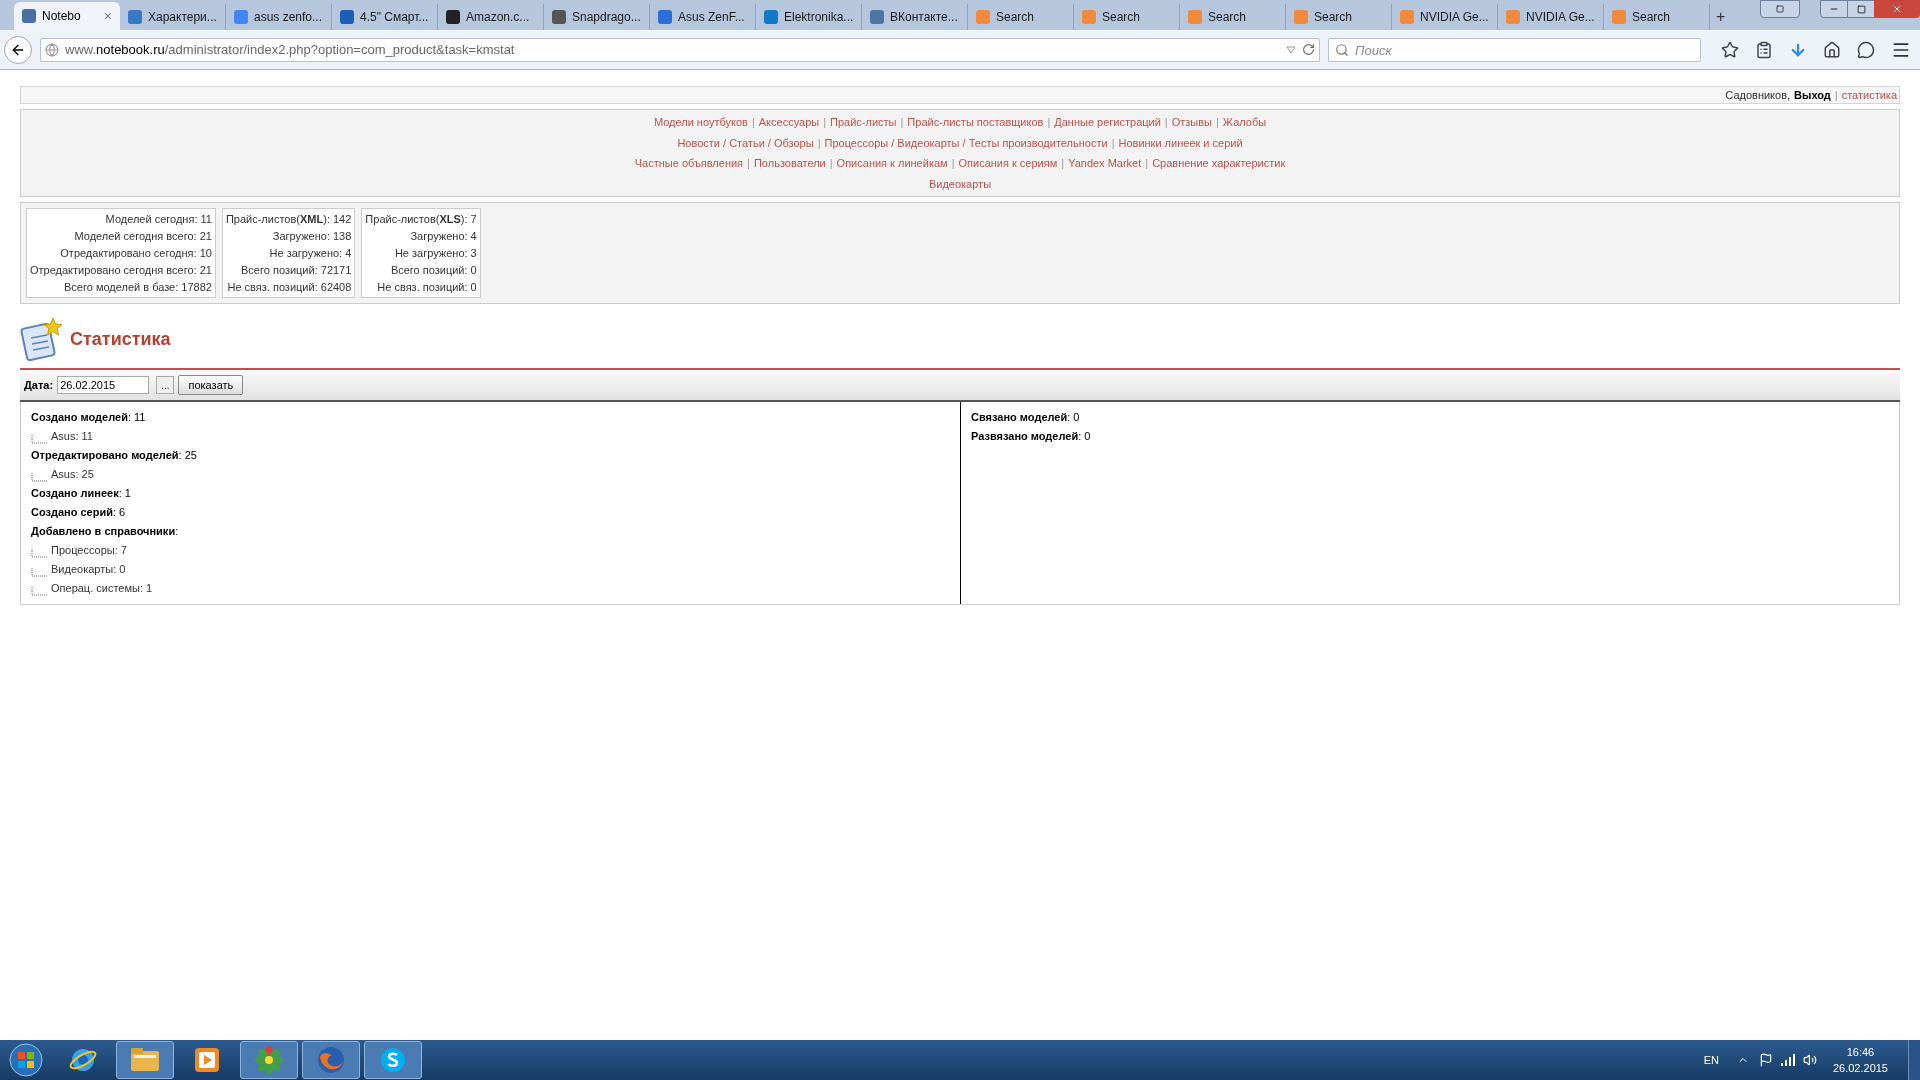 This screenshot has width=1920, height=1080. What do you see at coordinates (1711, 1060) in the screenshot?
I see `language-indicator: EN` at bounding box center [1711, 1060].